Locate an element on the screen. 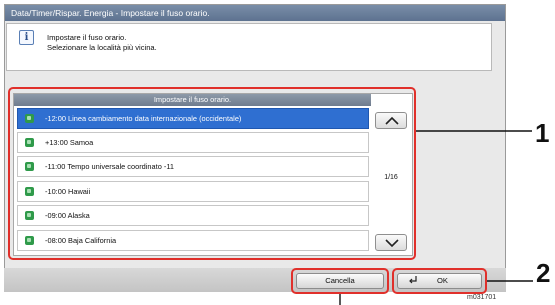 The image size is (555, 305). callout-number-1: 1 is located at coordinates (542, 133).